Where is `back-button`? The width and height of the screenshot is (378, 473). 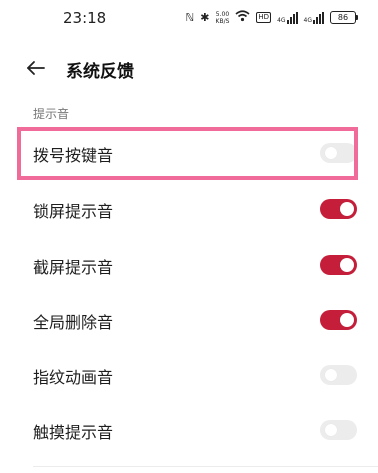
back-button is located at coordinates (36, 68).